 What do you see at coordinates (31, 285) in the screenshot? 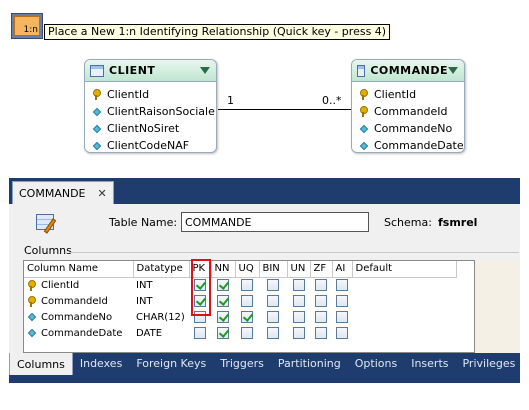
I see `primary-key-icon` at bounding box center [31, 285].